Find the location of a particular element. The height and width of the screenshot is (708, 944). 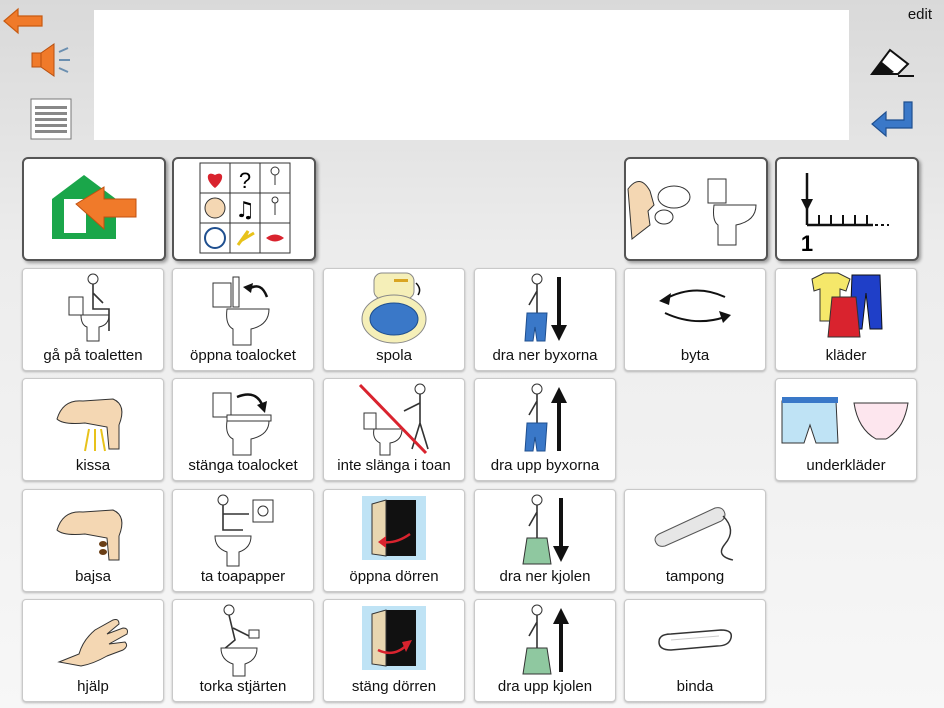

clothes-button: kläder is located at coordinates (846, 319).